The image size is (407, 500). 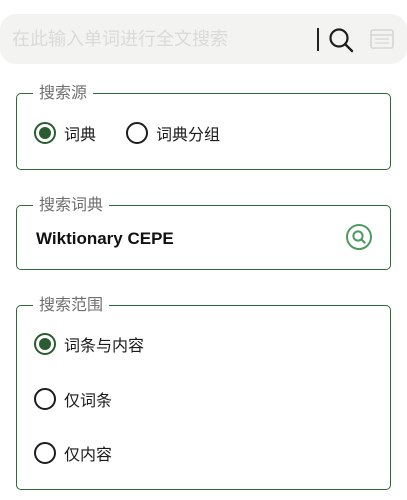 I want to click on search-input, so click(x=157, y=39).